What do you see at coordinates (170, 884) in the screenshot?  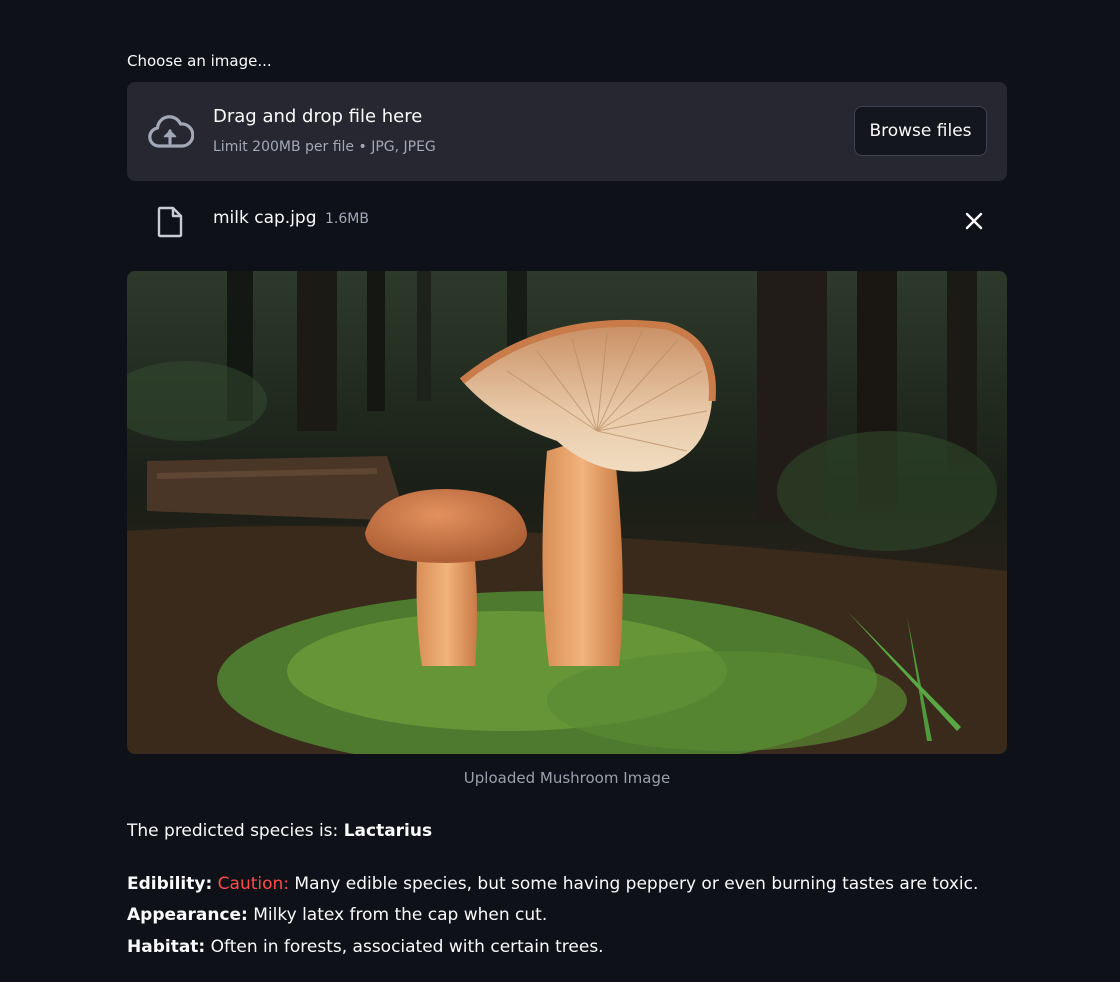 I see `edibility-label: Edibility:` at bounding box center [170, 884].